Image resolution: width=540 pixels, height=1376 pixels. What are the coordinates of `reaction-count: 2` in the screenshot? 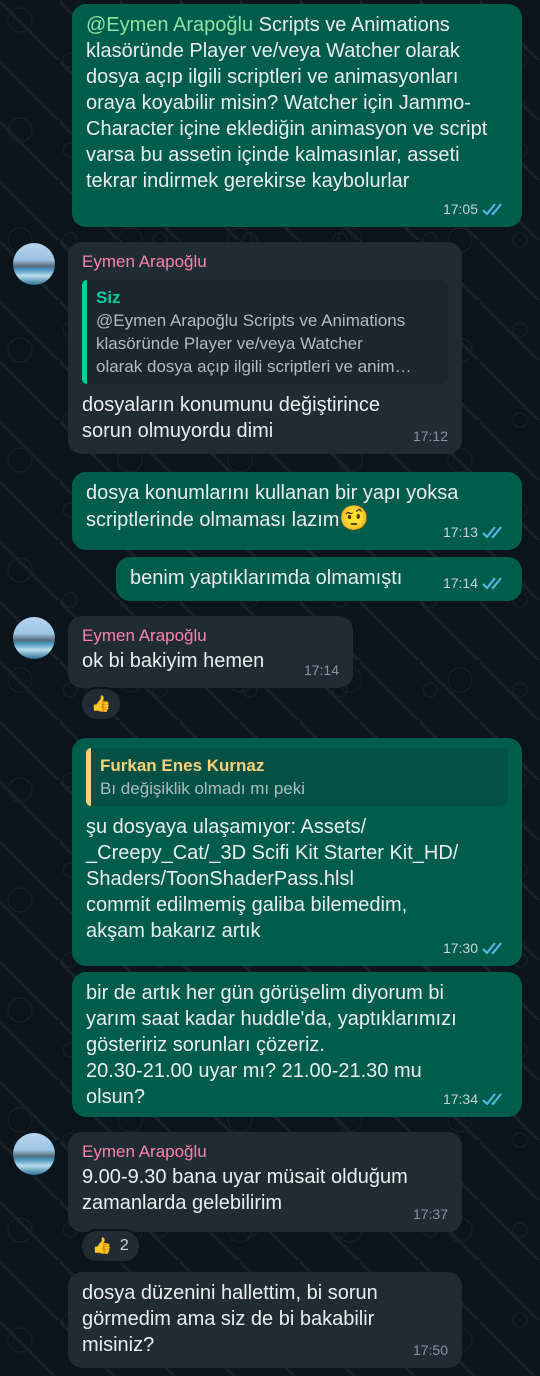 It's located at (124, 1245).